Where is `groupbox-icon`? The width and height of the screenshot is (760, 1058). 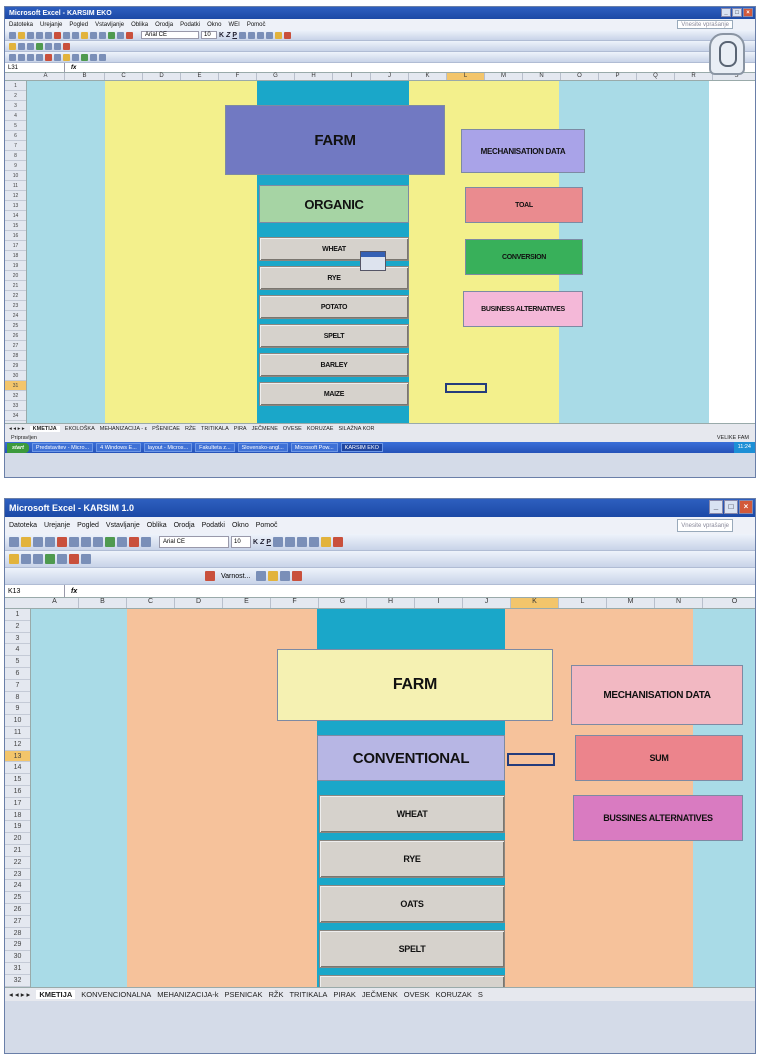
groupbox-icon is located at coordinates (21, 57).